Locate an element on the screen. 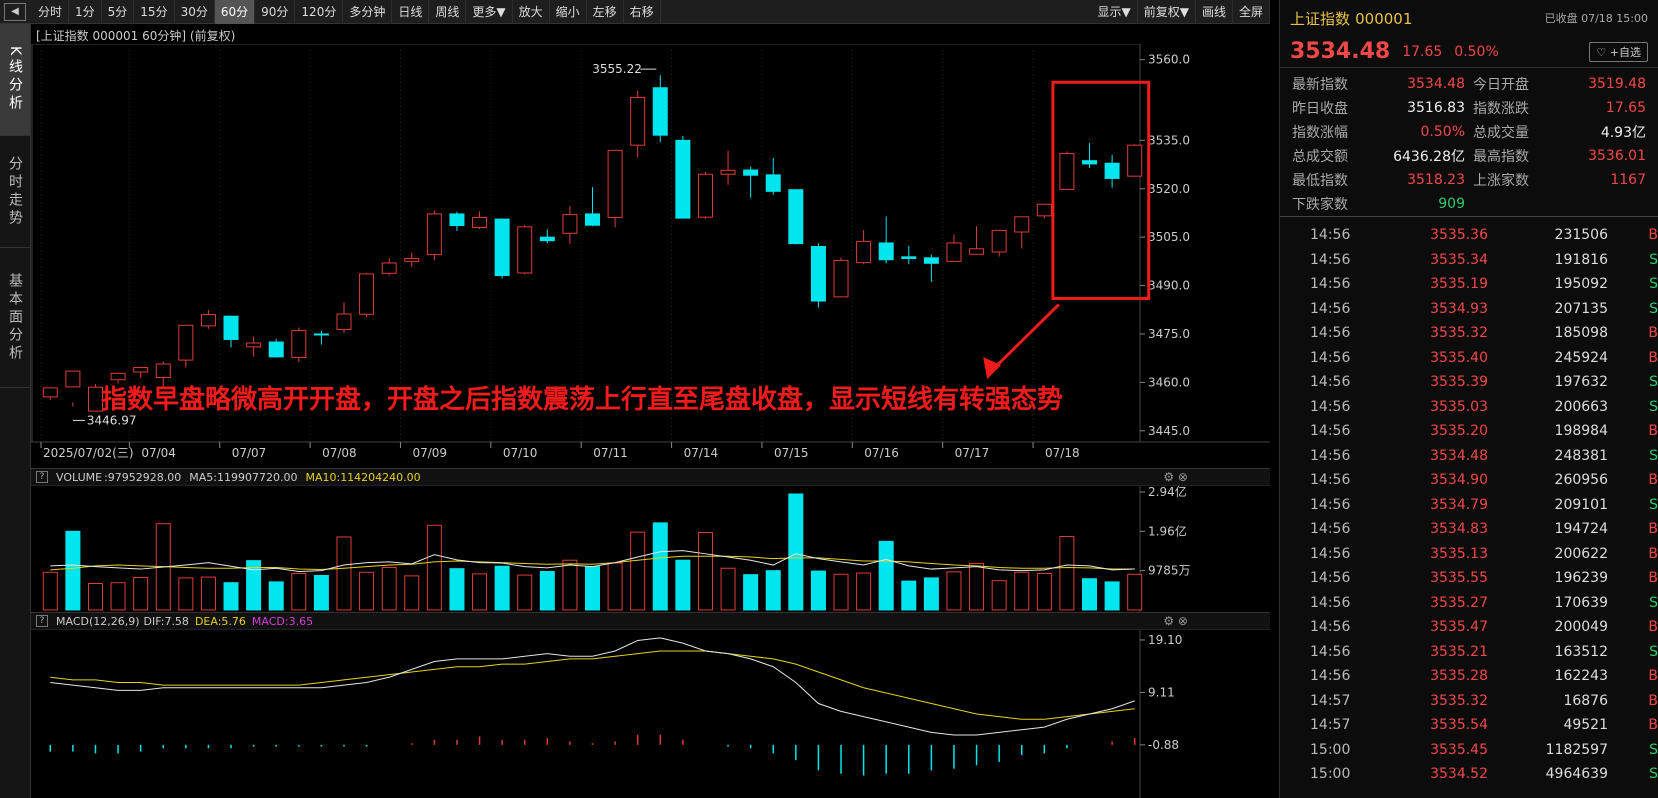  period-button: 30分 is located at coordinates (195, 12).